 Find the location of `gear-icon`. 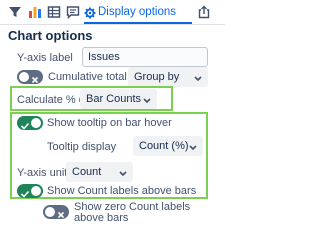

gear-icon is located at coordinates (91, 13).